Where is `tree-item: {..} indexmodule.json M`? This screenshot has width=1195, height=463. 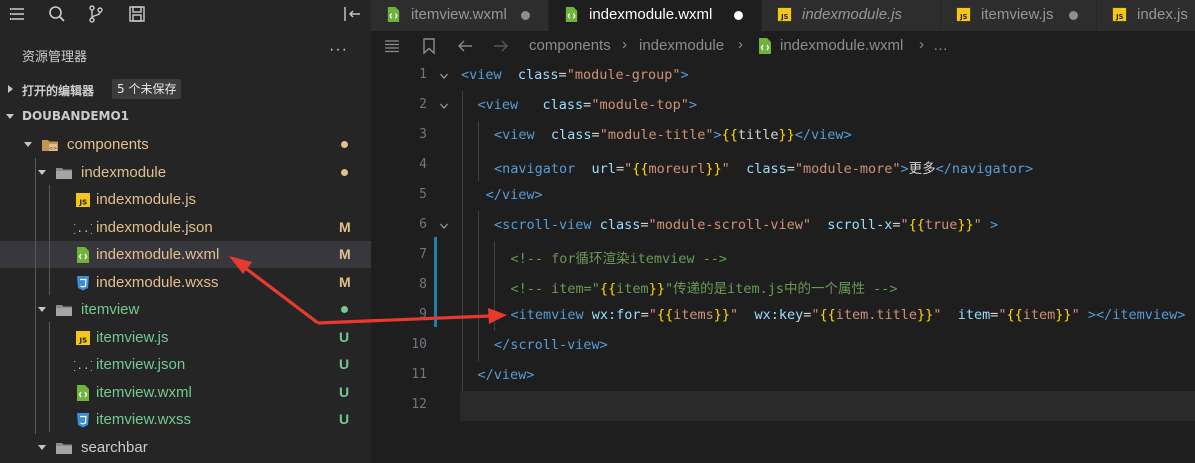
tree-item: {..} indexmodule.json M is located at coordinates (185, 227).